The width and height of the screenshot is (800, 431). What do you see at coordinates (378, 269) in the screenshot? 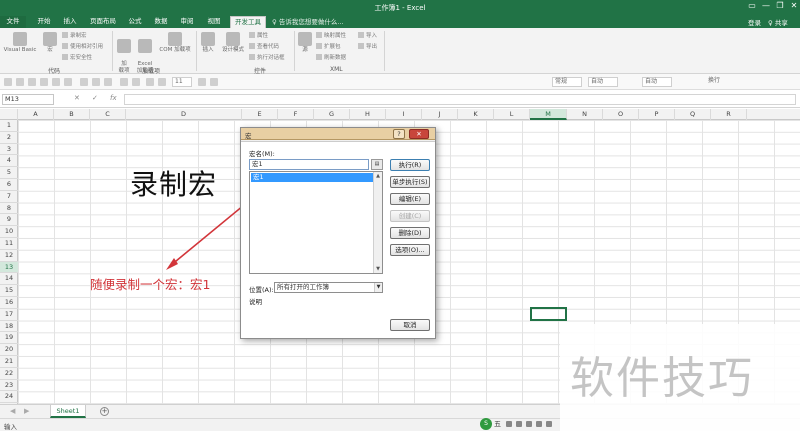
I see `scroll-down-icon: ▼` at bounding box center [378, 269].